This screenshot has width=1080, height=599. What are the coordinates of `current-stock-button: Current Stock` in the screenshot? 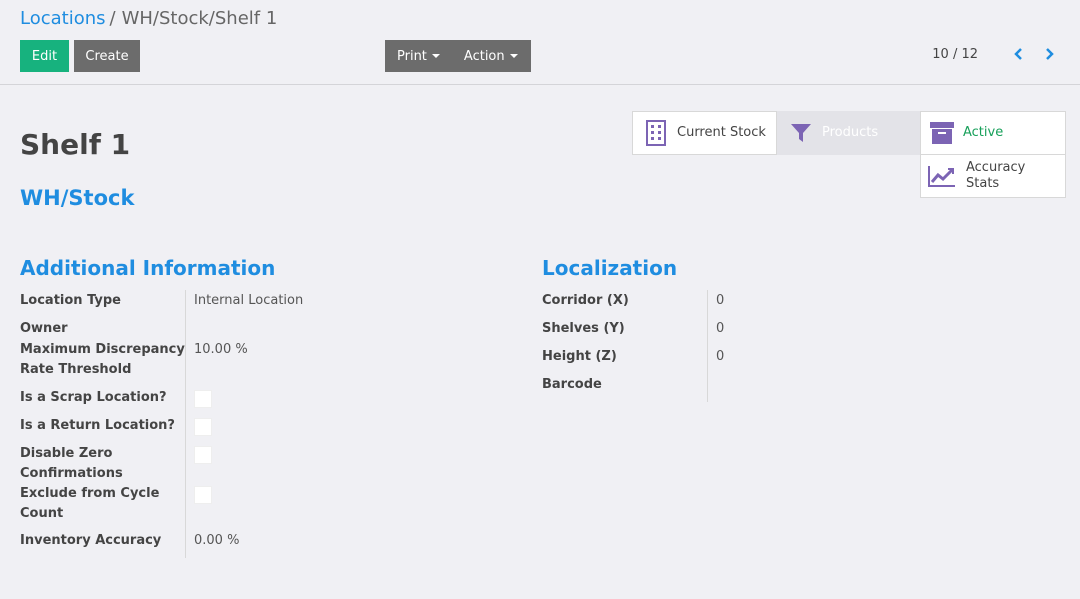 It's located at (704, 133).